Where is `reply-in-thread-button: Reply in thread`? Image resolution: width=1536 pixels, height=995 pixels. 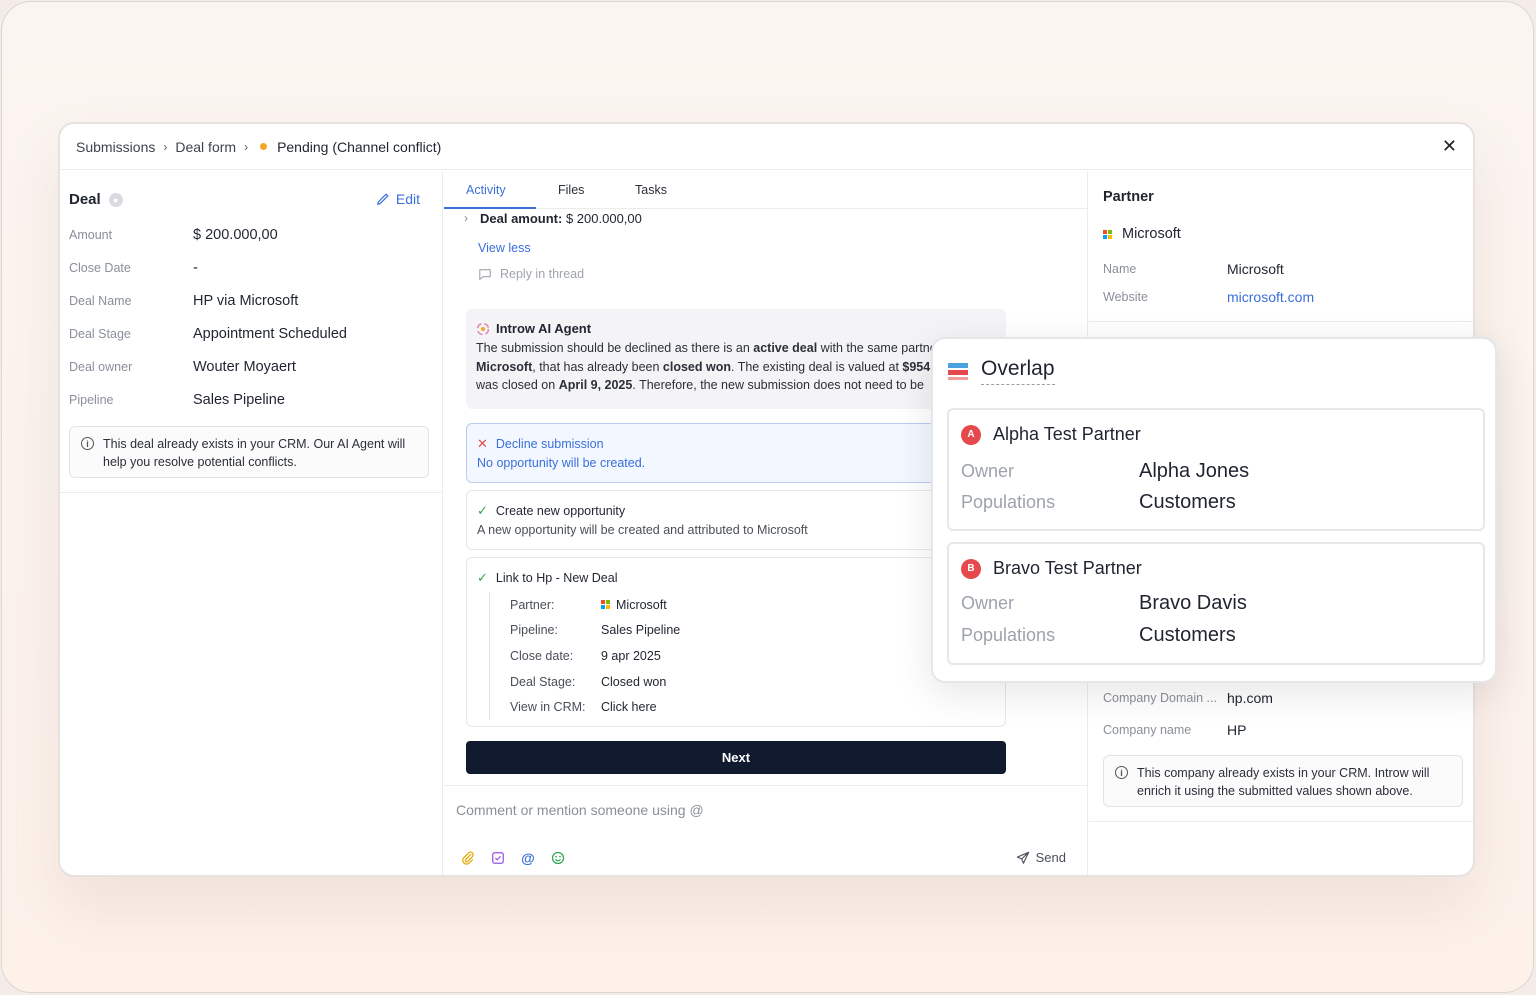 reply-in-thread-button: Reply in thread is located at coordinates (531, 274).